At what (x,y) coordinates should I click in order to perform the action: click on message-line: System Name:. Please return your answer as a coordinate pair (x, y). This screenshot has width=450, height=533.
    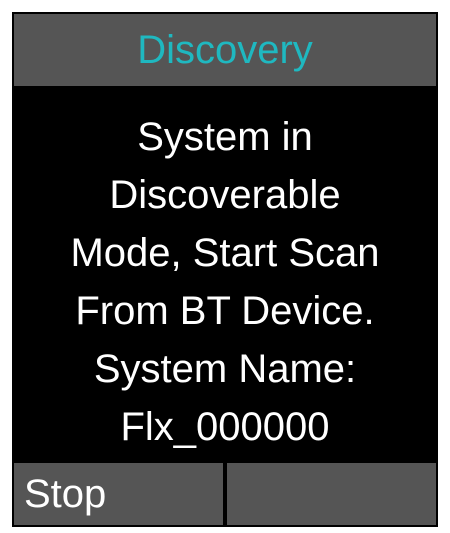
    Looking at the image, I should click on (225, 369).